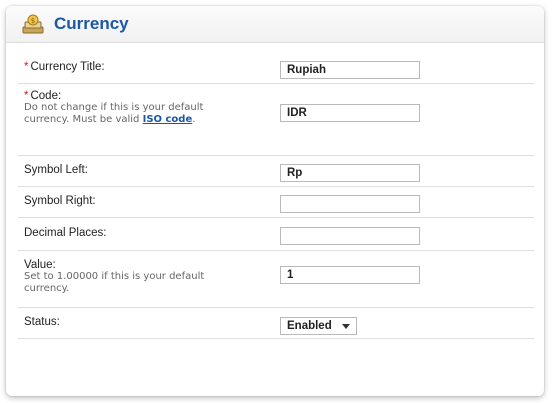 This screenshot has width=552, height=403. Describe the element at coordinates (350, 275) in the screenshot. I see `value-input: 1` at that location.